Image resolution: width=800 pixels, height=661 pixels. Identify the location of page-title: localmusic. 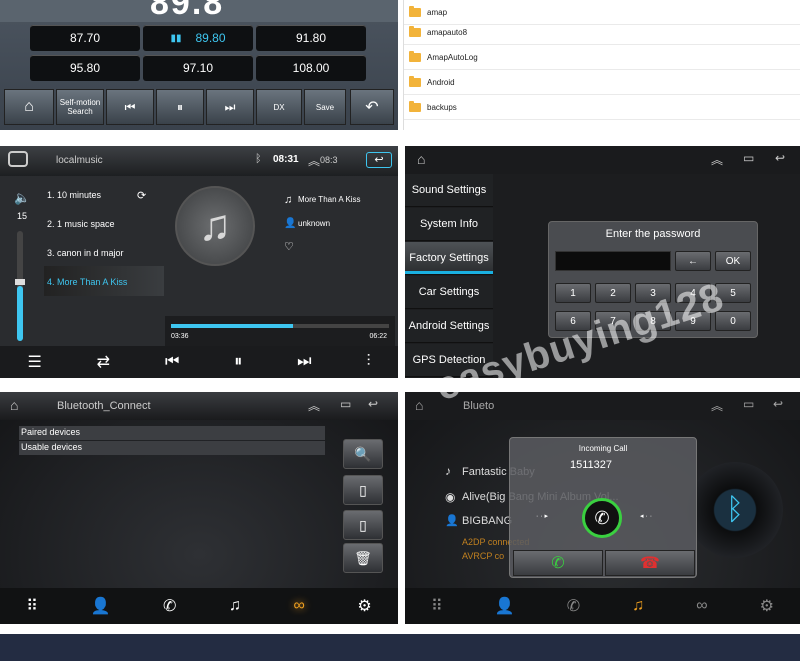
(79, 160).